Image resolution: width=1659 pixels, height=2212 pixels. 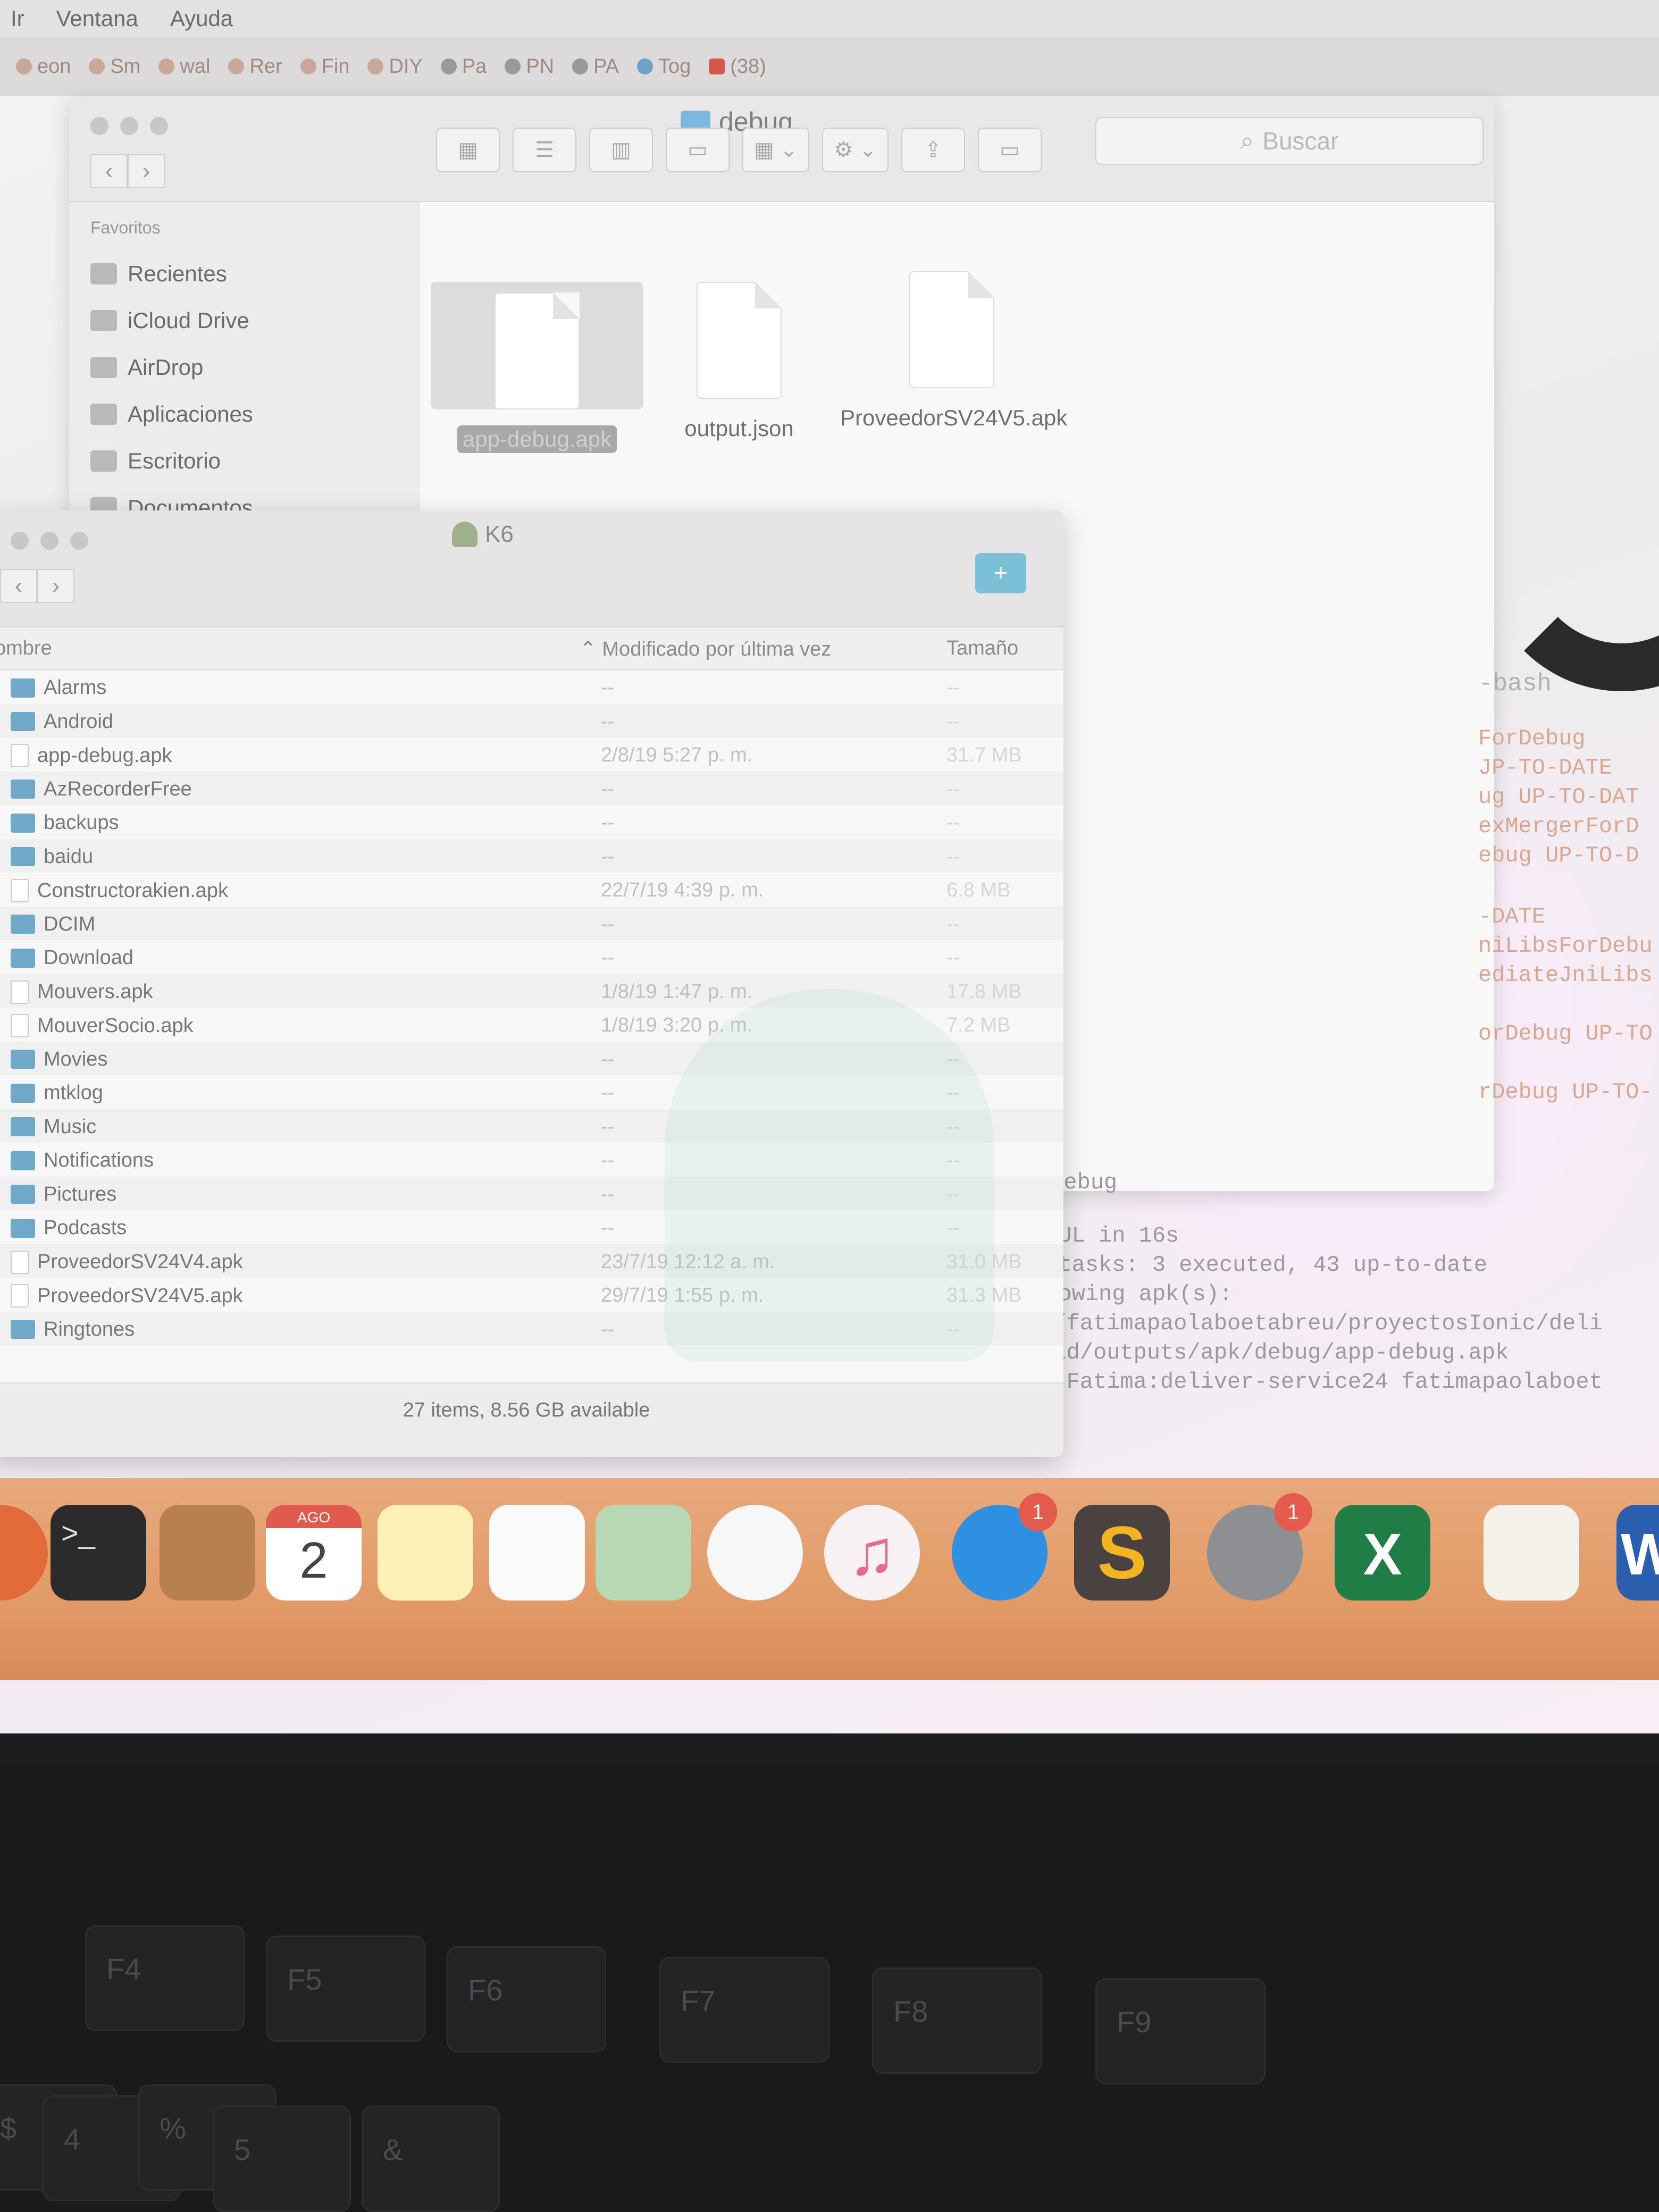 What do you see at coordinates (1558, 826) in the screenshot?
I see `terminal-line: exMergerForD` at bounding box center [1558, 826].